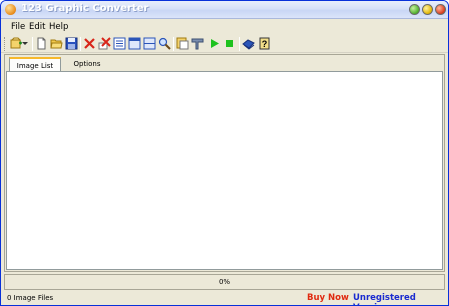  What do you see at coordinates (119, 43) in the screenshot?
I see `list-view-icon` at bounding box center [119, 43].